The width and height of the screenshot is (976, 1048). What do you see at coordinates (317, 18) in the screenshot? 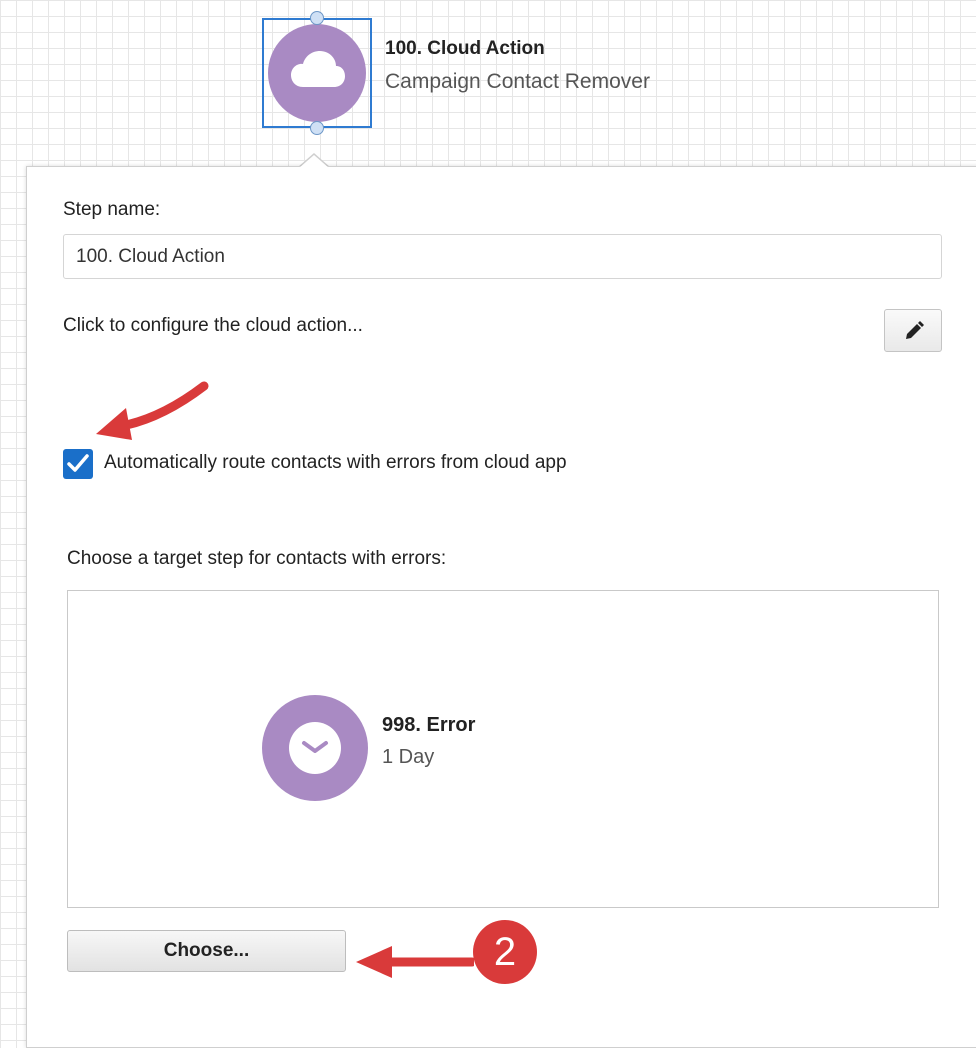
I see `top-connector-handle` at bounding box center [317, 18].